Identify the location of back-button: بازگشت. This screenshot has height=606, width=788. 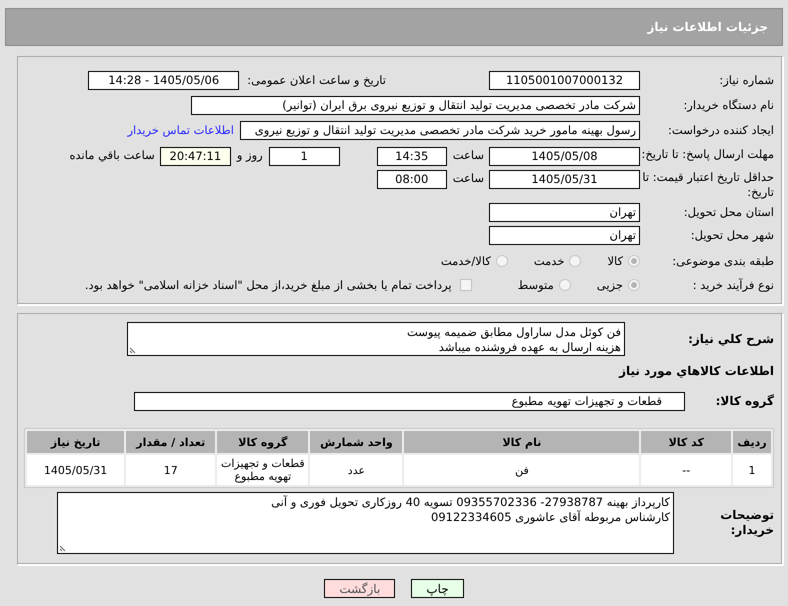
(360, 588).